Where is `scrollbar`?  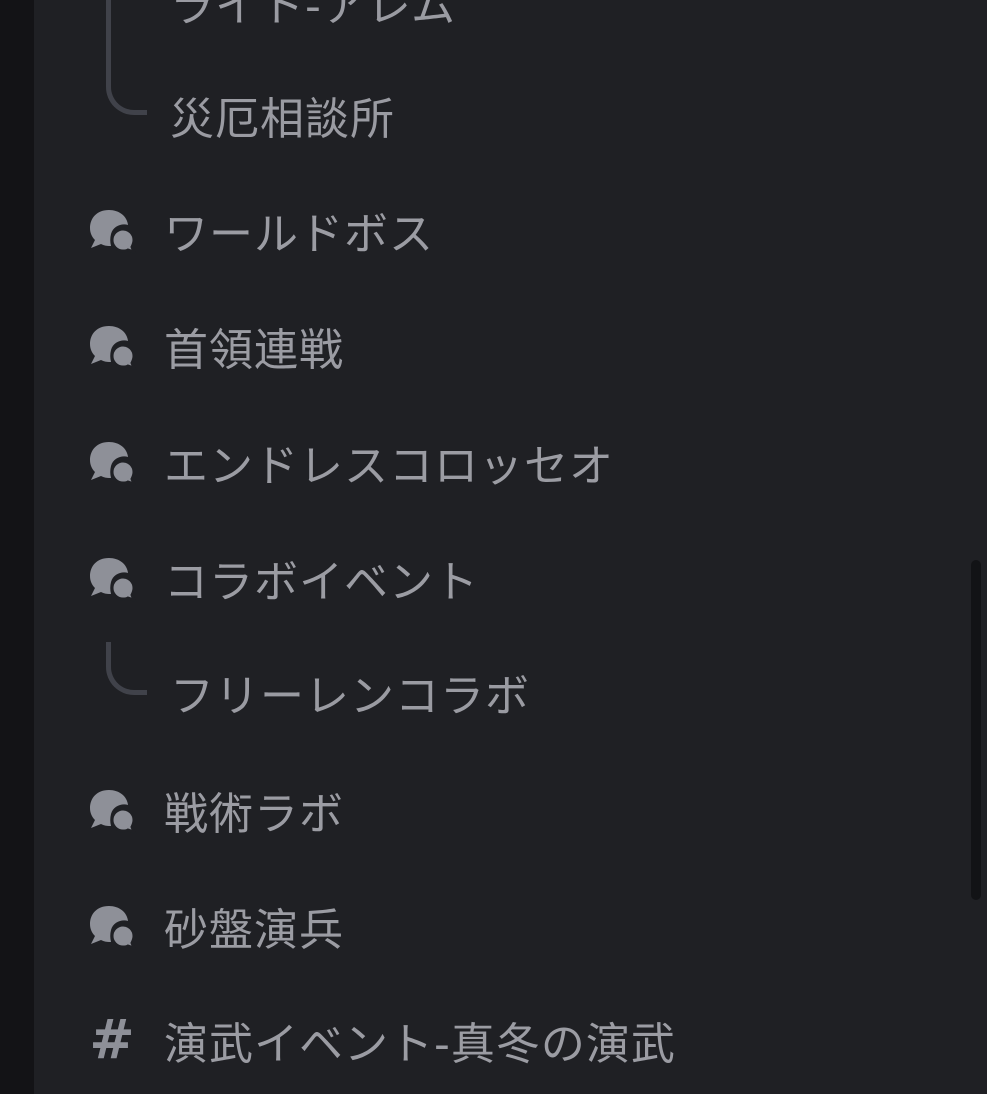 scrollbar is located at coordinates (976, 547).